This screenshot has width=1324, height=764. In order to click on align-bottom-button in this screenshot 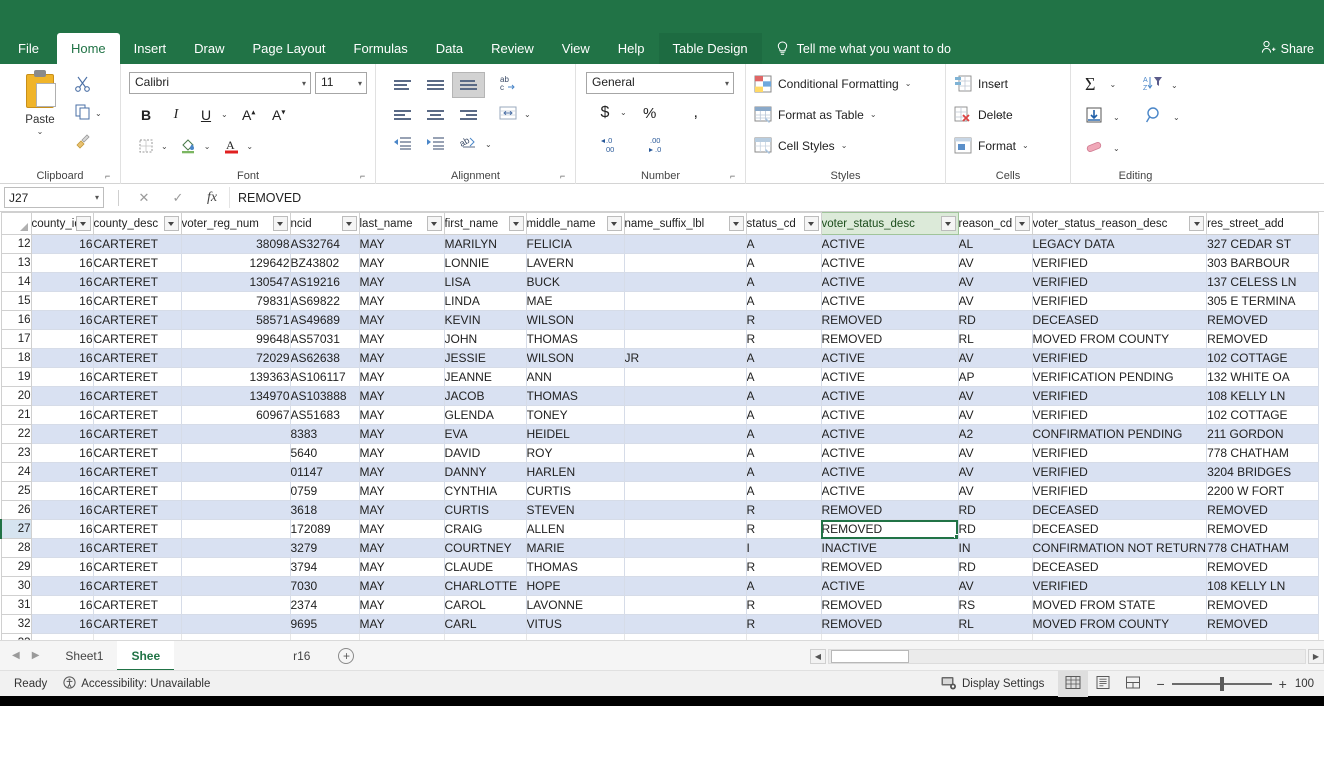, I will do `click(468, 85)`.